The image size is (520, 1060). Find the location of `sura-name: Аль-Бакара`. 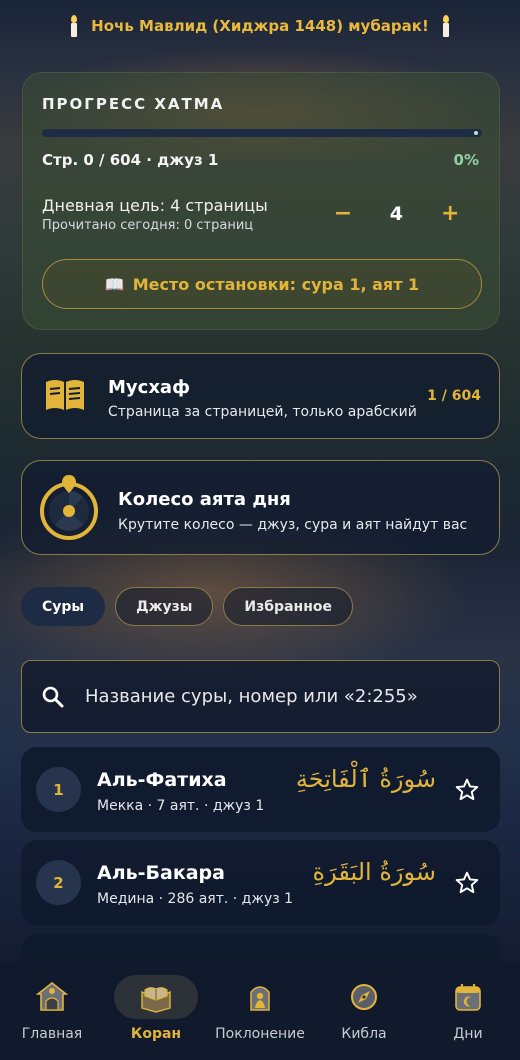

sura-name: Аль-Бакара is located at coordinates (161, 873).